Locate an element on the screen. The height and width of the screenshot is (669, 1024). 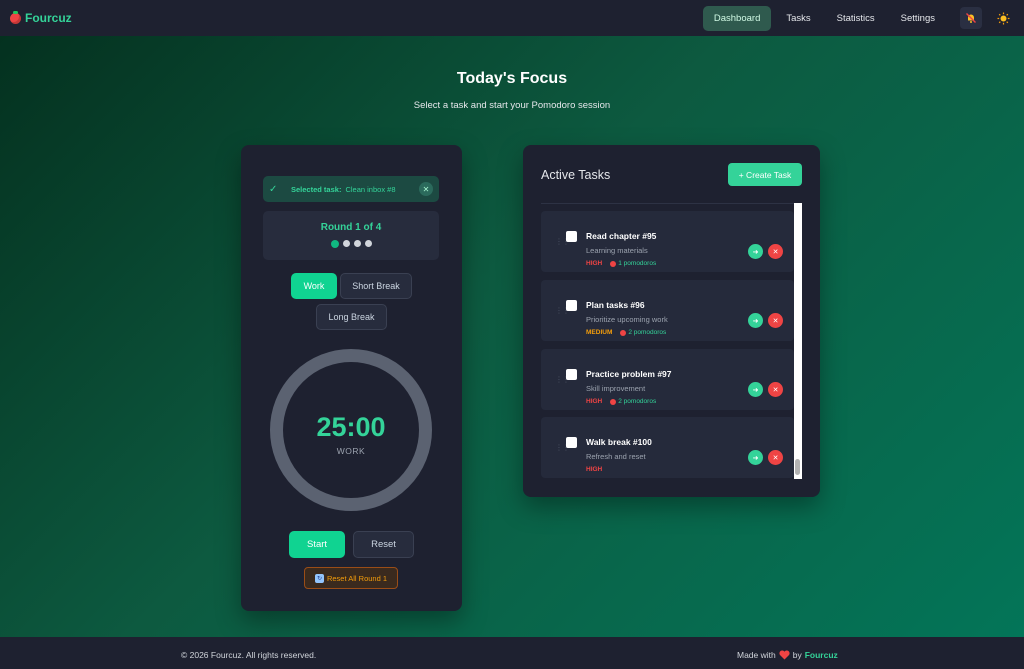
nav-settings: Settings is located at coordinates (918, 18).